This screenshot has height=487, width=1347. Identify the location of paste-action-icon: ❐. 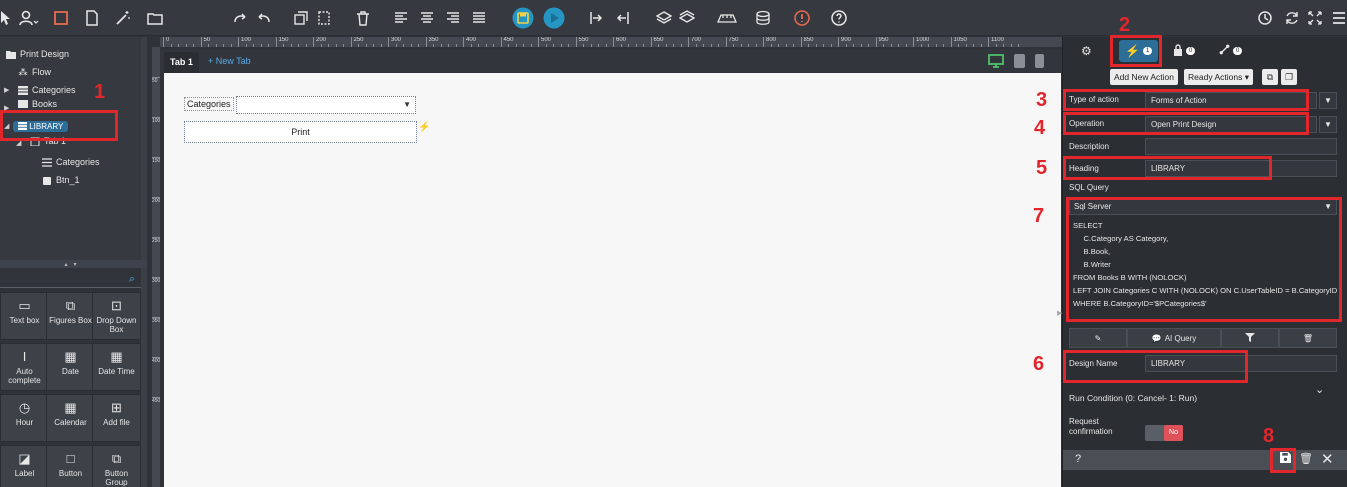
(1289, 77).